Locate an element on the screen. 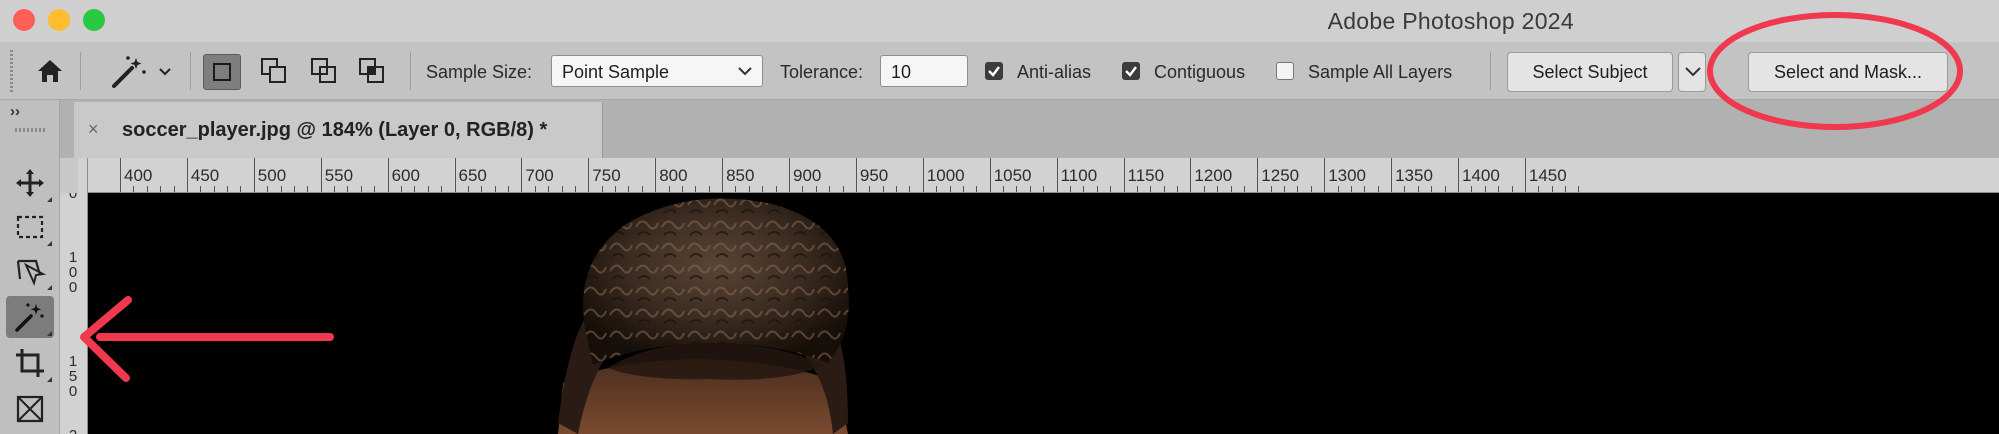  rectangular-marquee-tool is located at coordinates (30, 227).